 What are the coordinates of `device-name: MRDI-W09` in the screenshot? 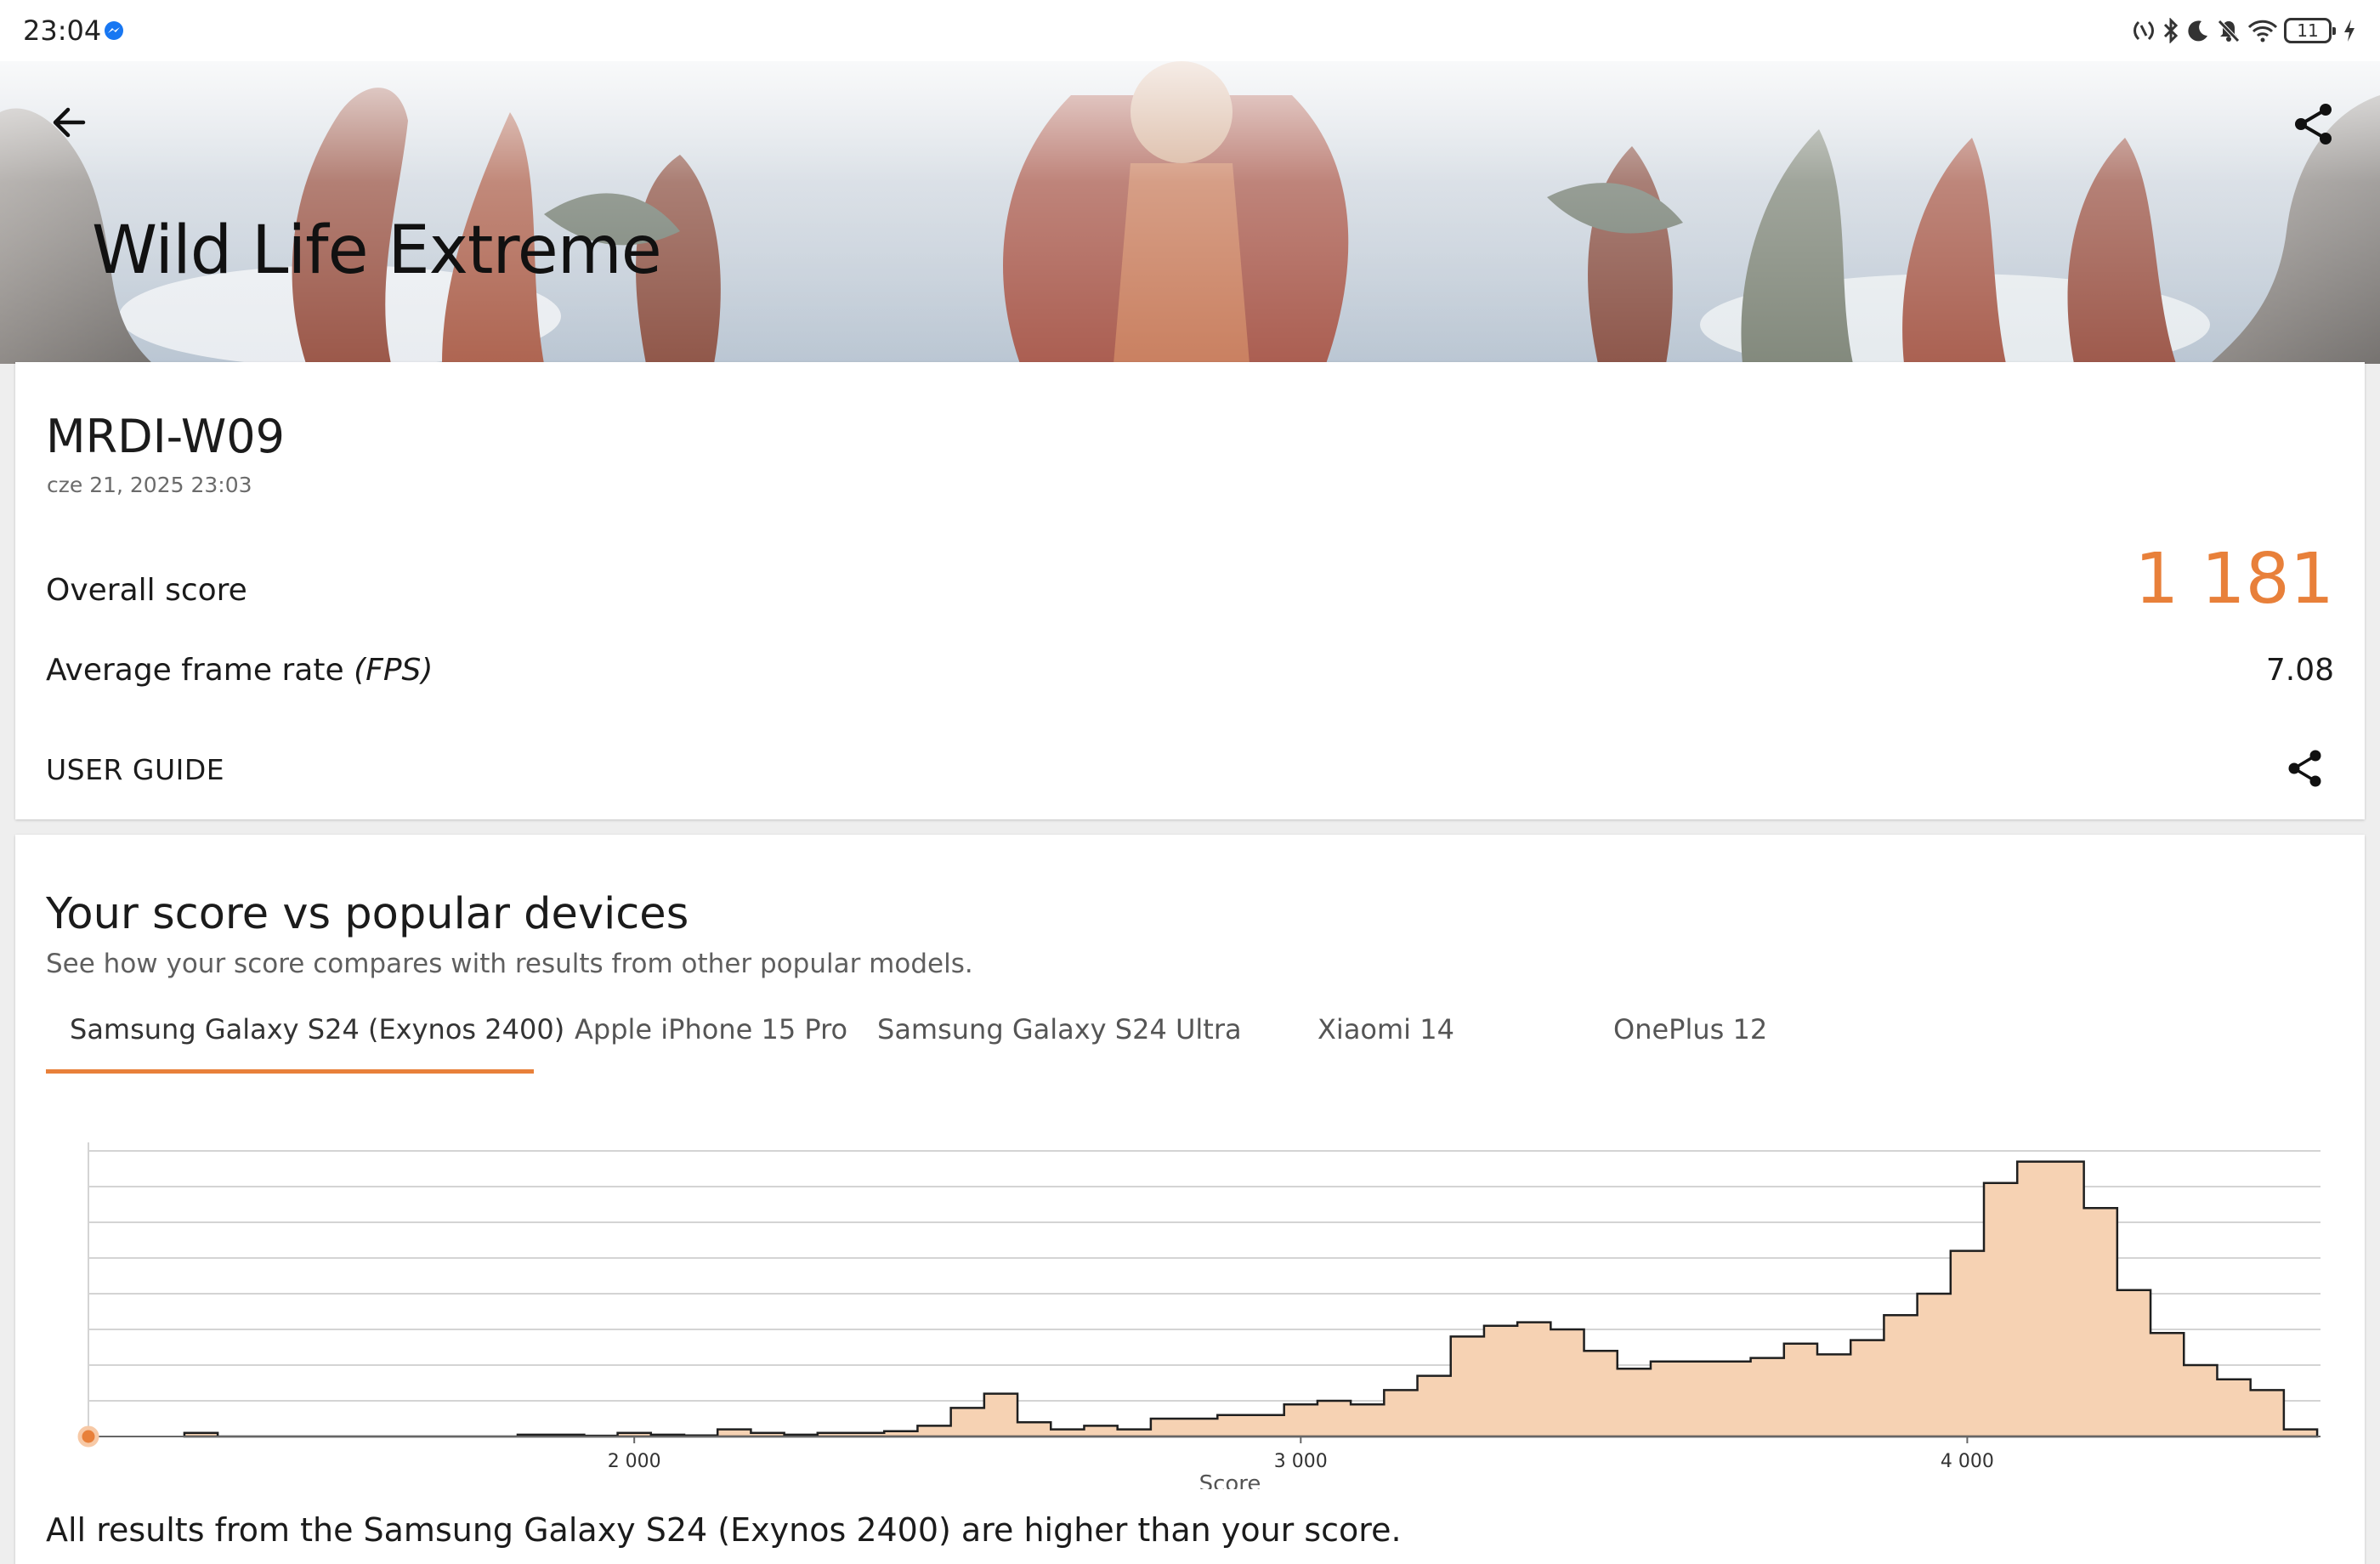 It's located at (166, 436).